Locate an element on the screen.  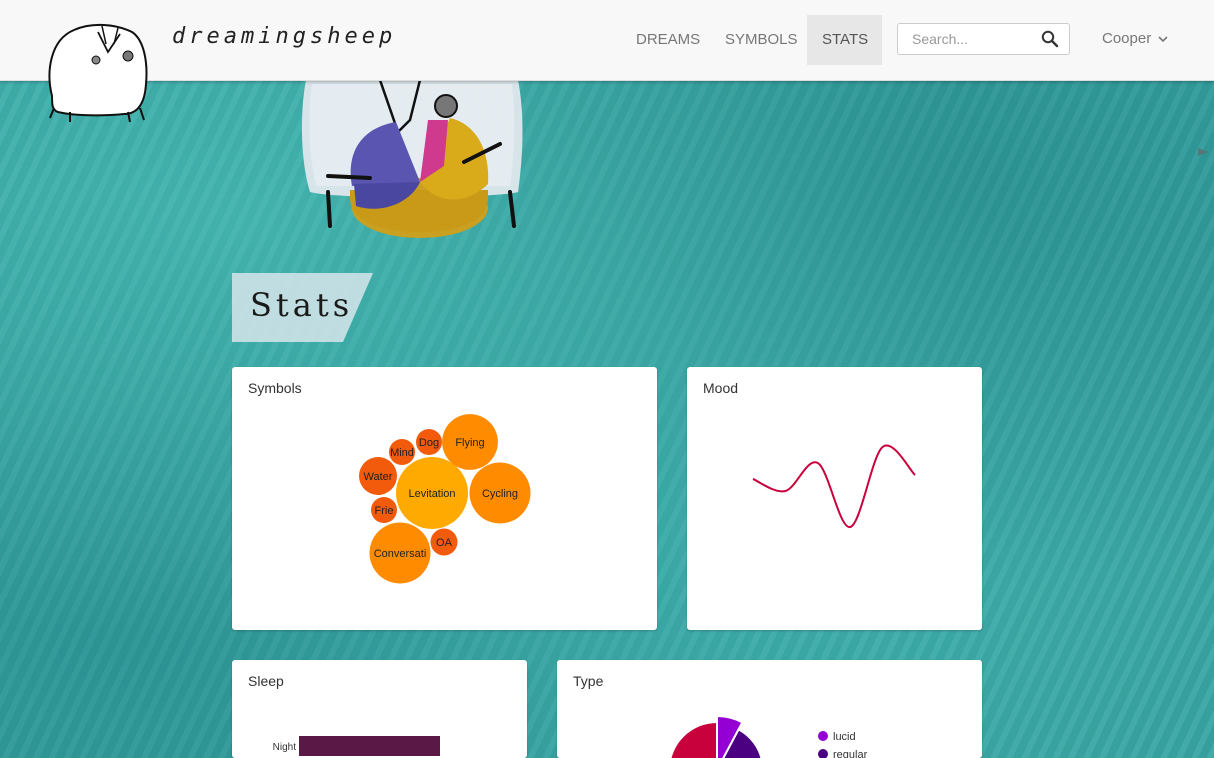
nav-symbols: SYMBOLS is located at coordinates (761, 40).